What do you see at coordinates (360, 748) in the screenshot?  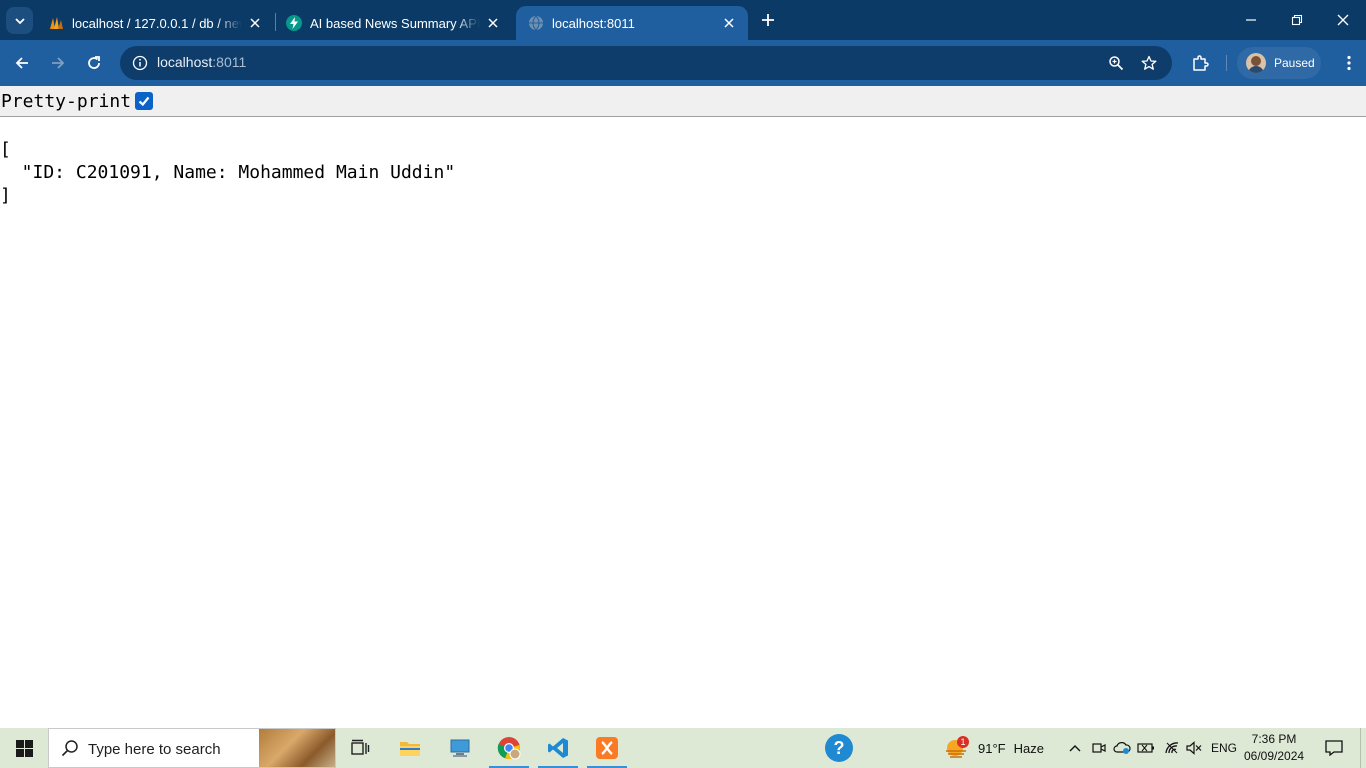 I see `task-view-button` at bounding box center [360, 748].